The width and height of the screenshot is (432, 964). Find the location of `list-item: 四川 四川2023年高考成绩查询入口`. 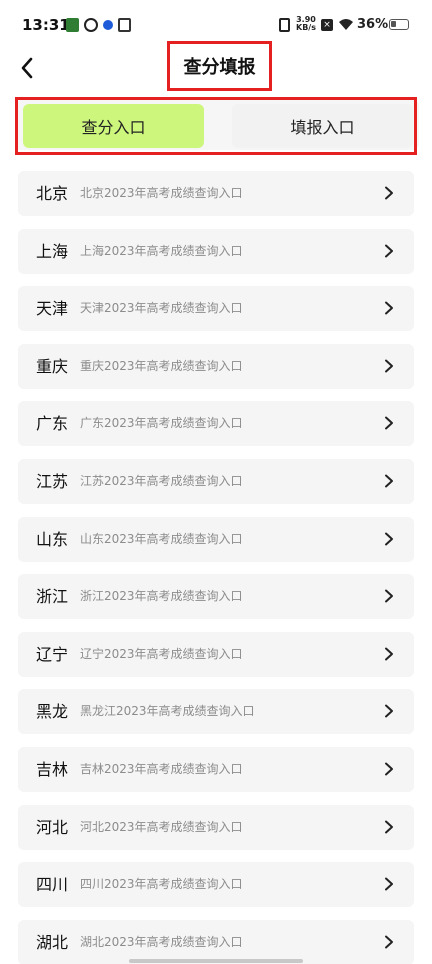

list-item: 四川 四川2023年高考成绩查询入口 is located at coordinates (216, 885).